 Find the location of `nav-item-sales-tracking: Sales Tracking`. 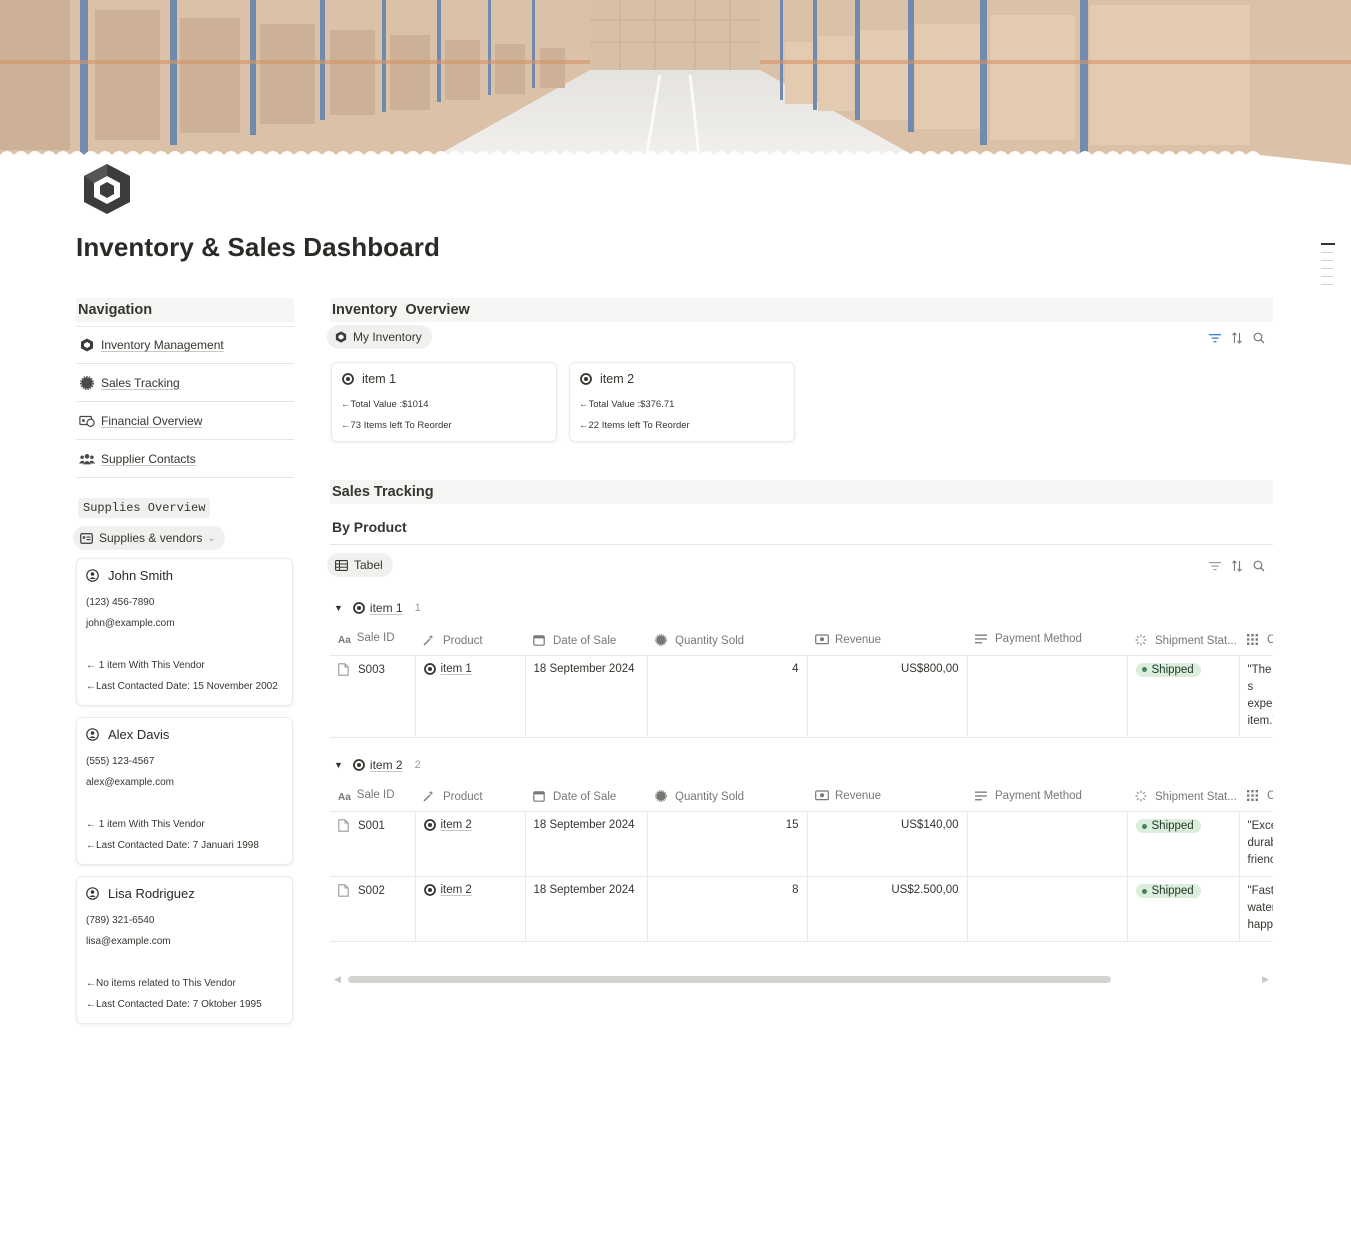

nav-item-sales-tracking: Sales Tracking is located at coordinates (185, 383).